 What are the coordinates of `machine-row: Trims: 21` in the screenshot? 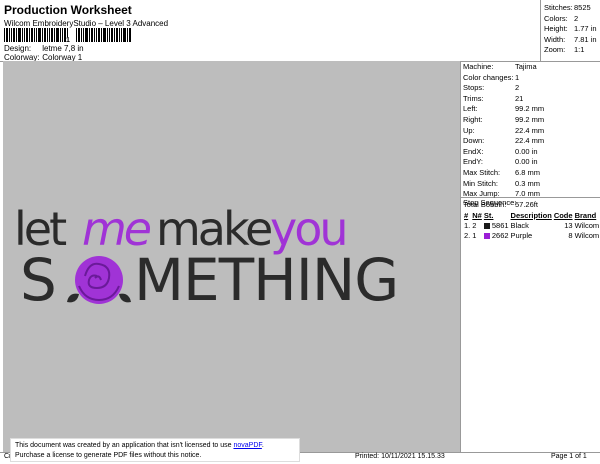 It's located at (493, 98).